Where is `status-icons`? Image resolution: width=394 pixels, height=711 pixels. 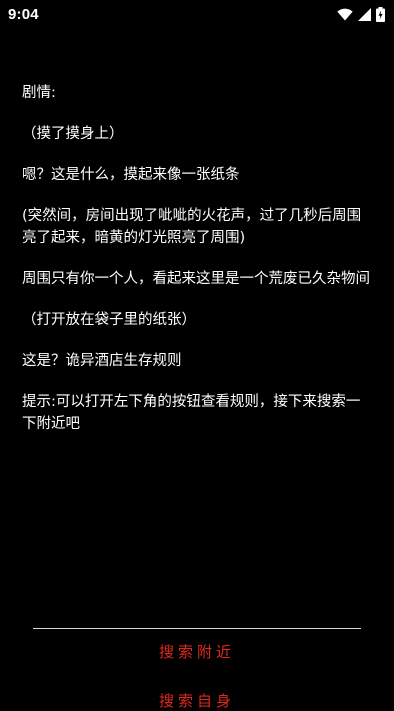 status-icons is located at coordinates (361, 14).